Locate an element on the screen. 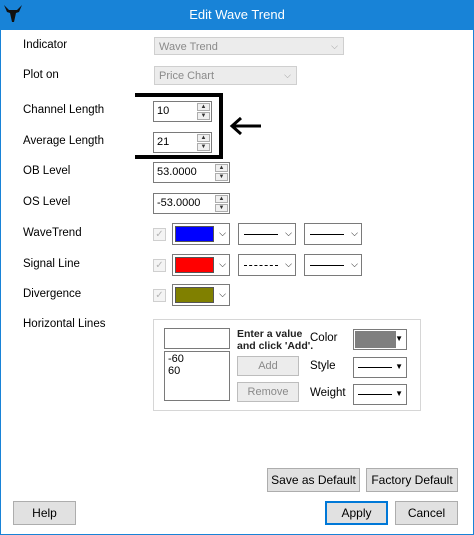 This screenshot has height=535, width=474. horizontal-line-weight-select: ▼ is located at coordinates (380, 394).